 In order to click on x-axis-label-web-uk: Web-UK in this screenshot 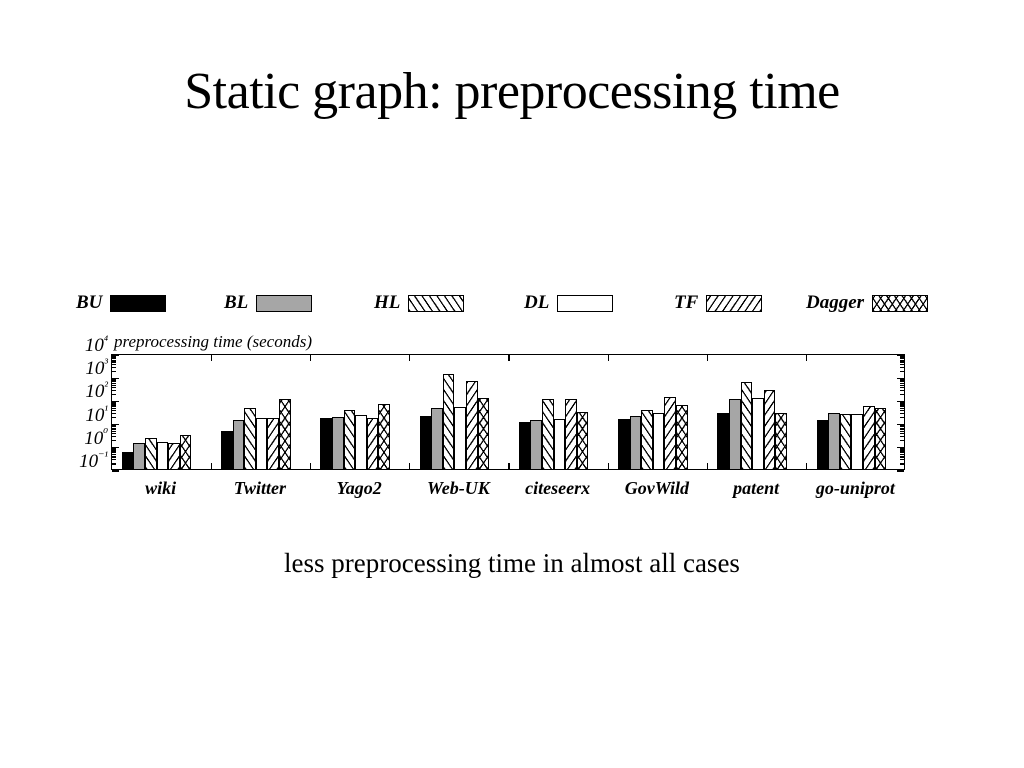, I will do `click(458, 488)`.